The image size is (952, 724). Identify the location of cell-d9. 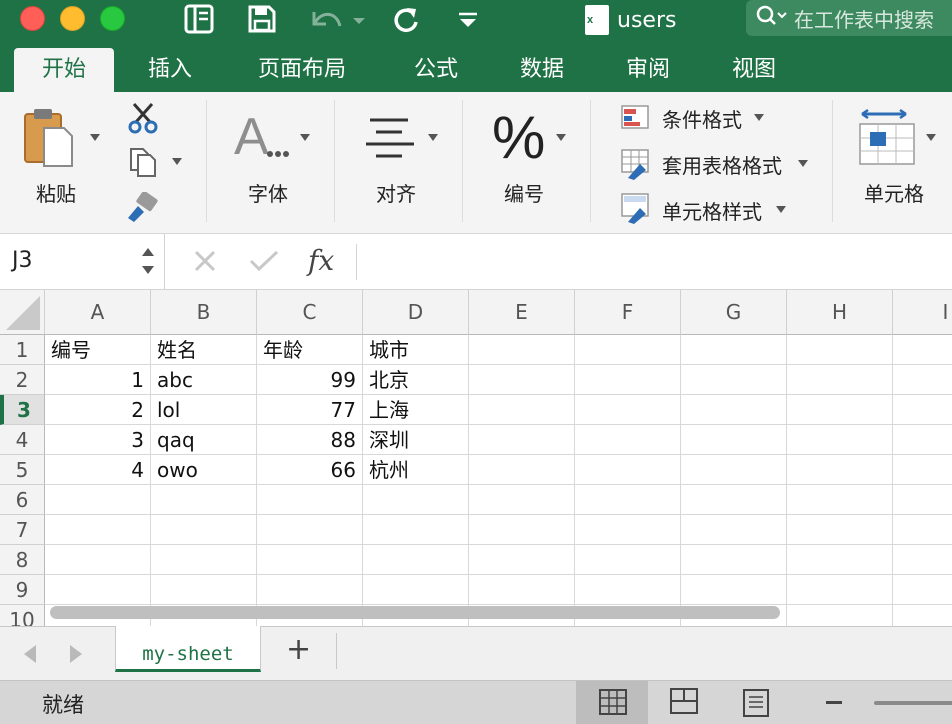
(416, 590).